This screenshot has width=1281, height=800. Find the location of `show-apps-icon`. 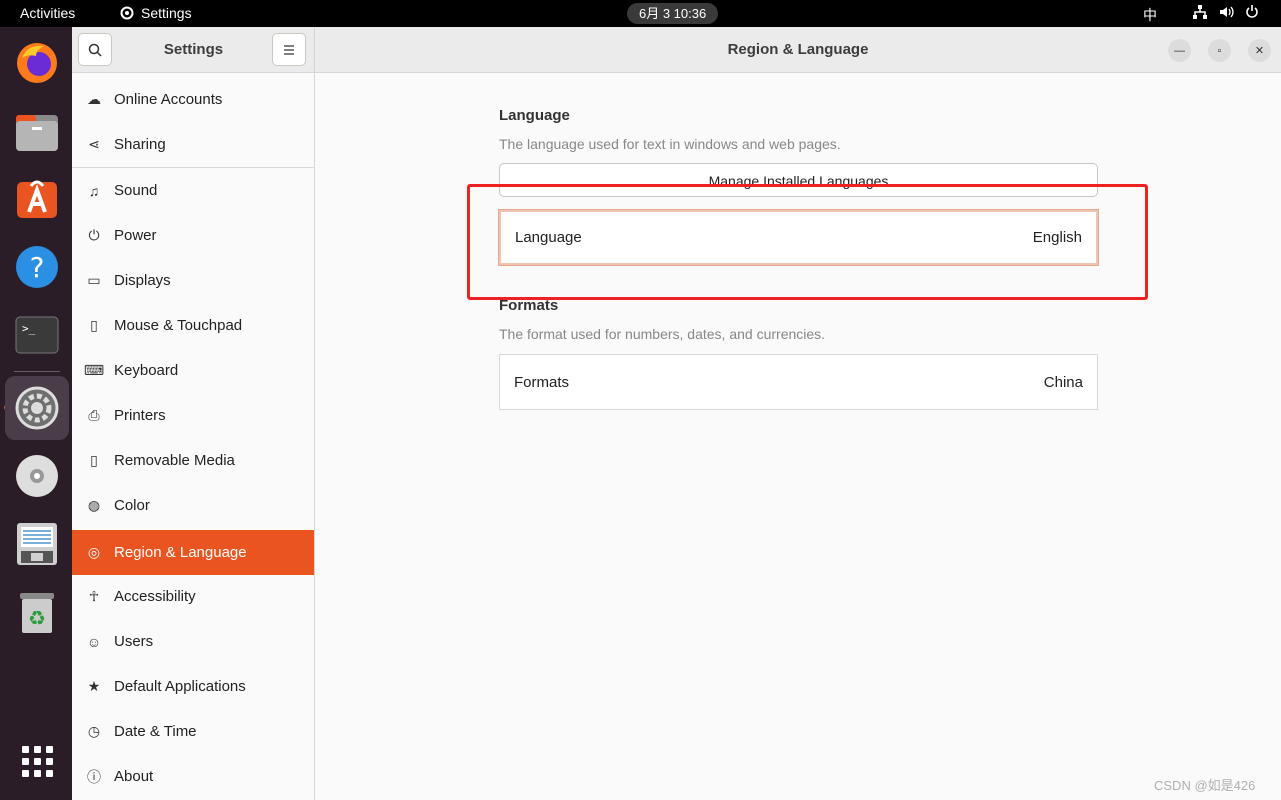

show-apps-icon is located at coordinates (37, 761).